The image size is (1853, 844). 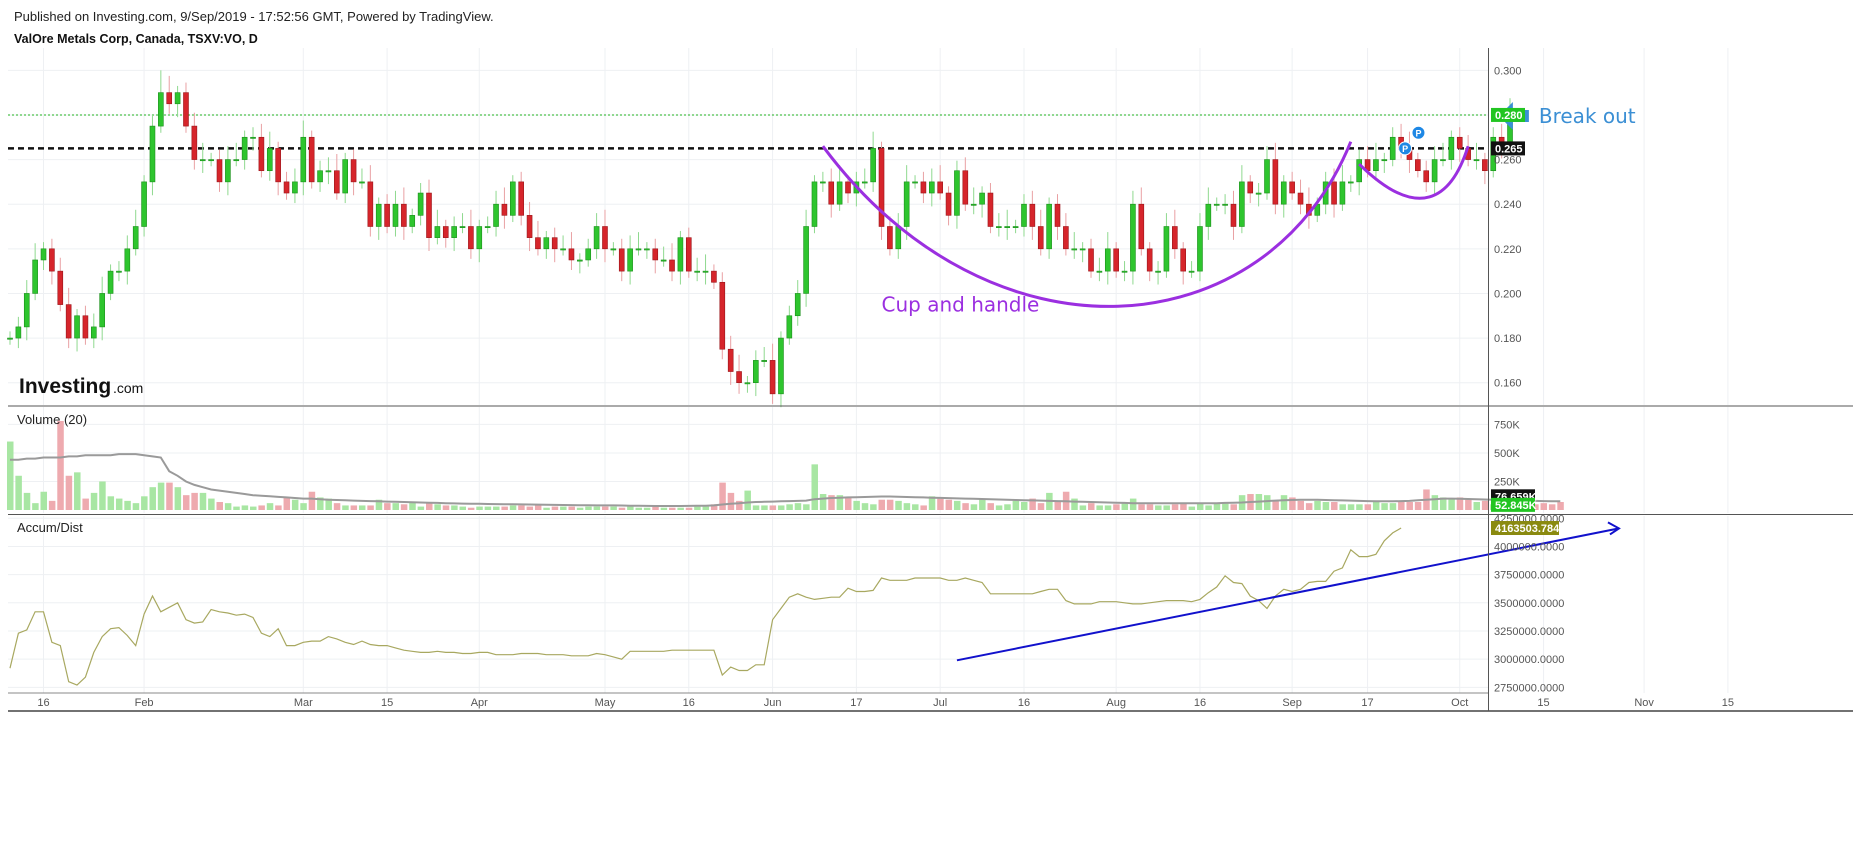 I want to click on cup-annotation: Cup and handle, so click(x=961, y=304).